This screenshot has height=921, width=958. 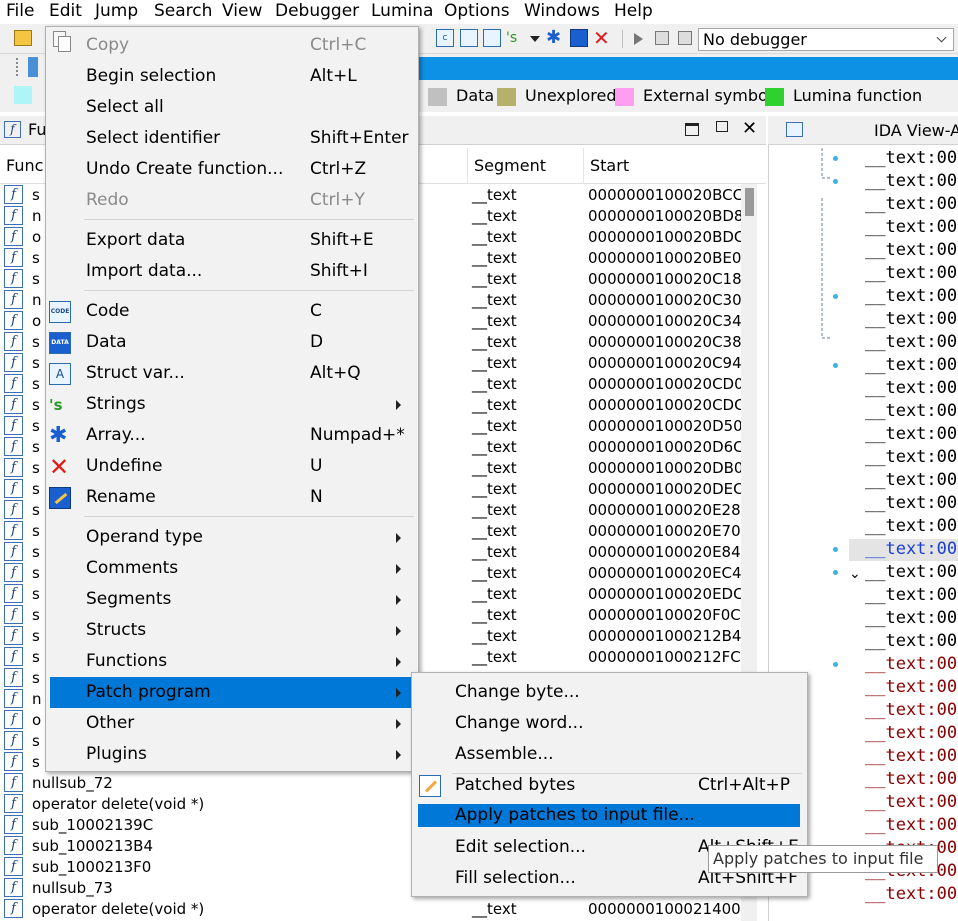 I want to click on debugger-select-value: No debugger, so click(x=755, y=39).